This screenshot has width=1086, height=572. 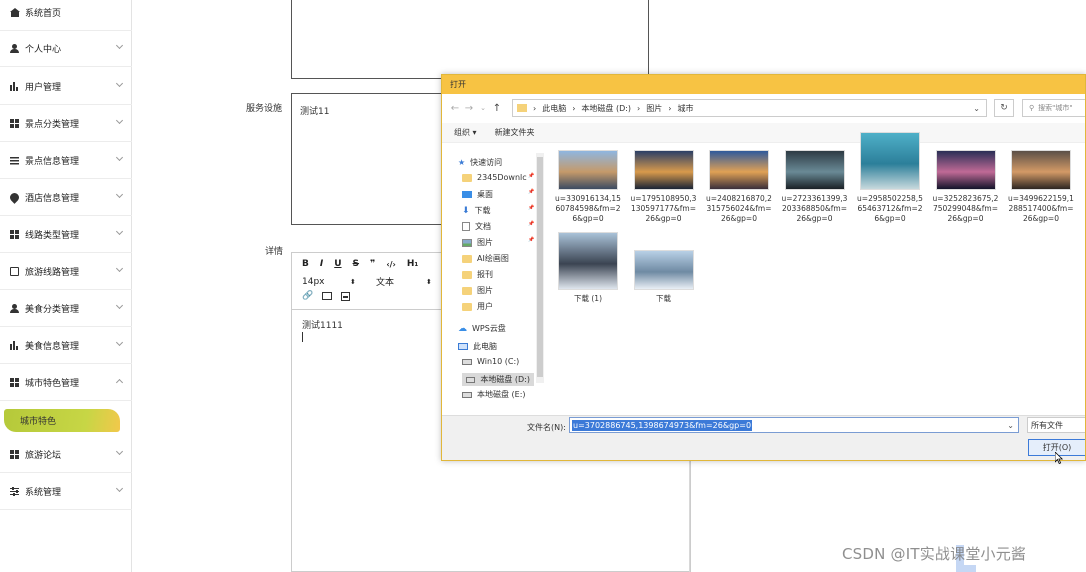 I want to click on nav-item-8: 图片, so click(x=477, y=290).